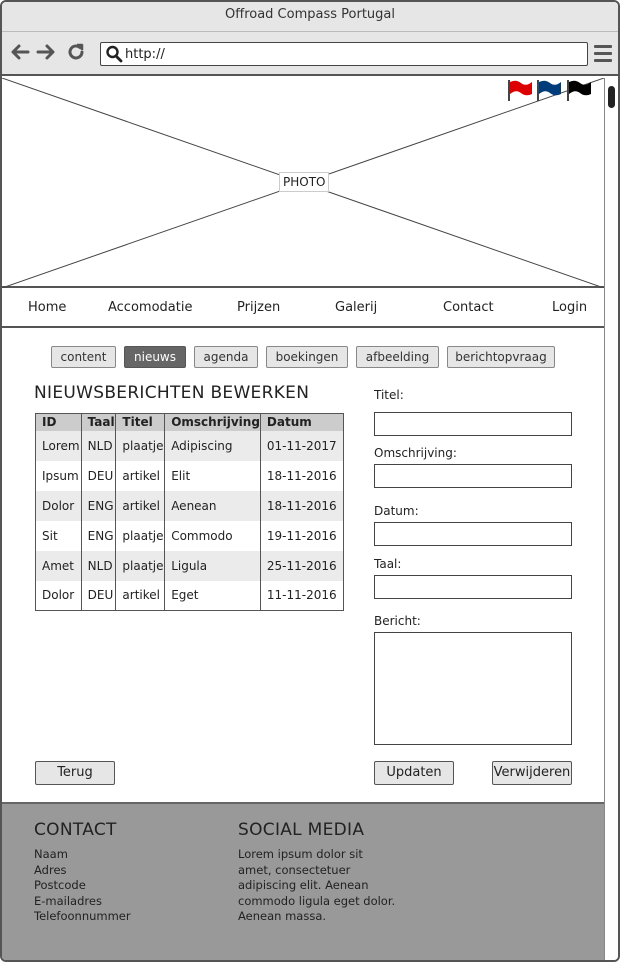 The height and width of the screenshot is (962, 620). What do you see at coordinates (76, 52) in the screenshot?
I see `refresh-icon` at bounding box center [76, 52].